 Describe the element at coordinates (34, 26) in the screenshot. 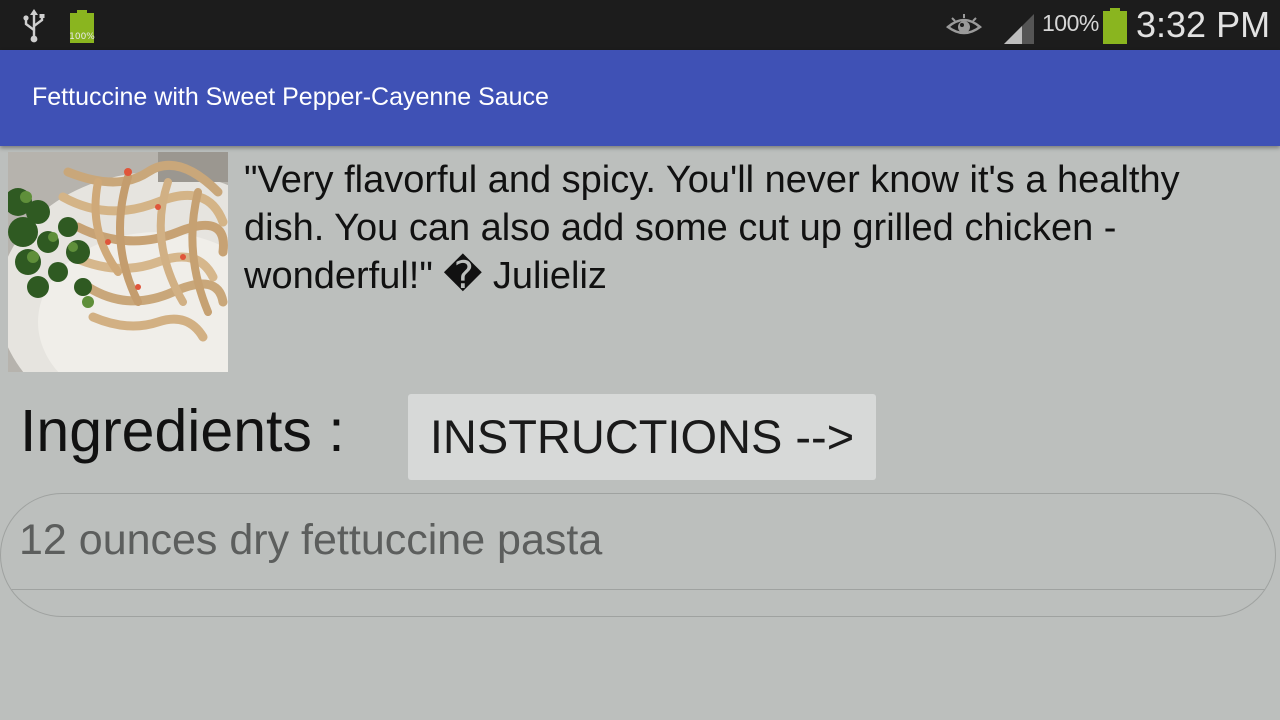

I see `usb-icon` at that location.